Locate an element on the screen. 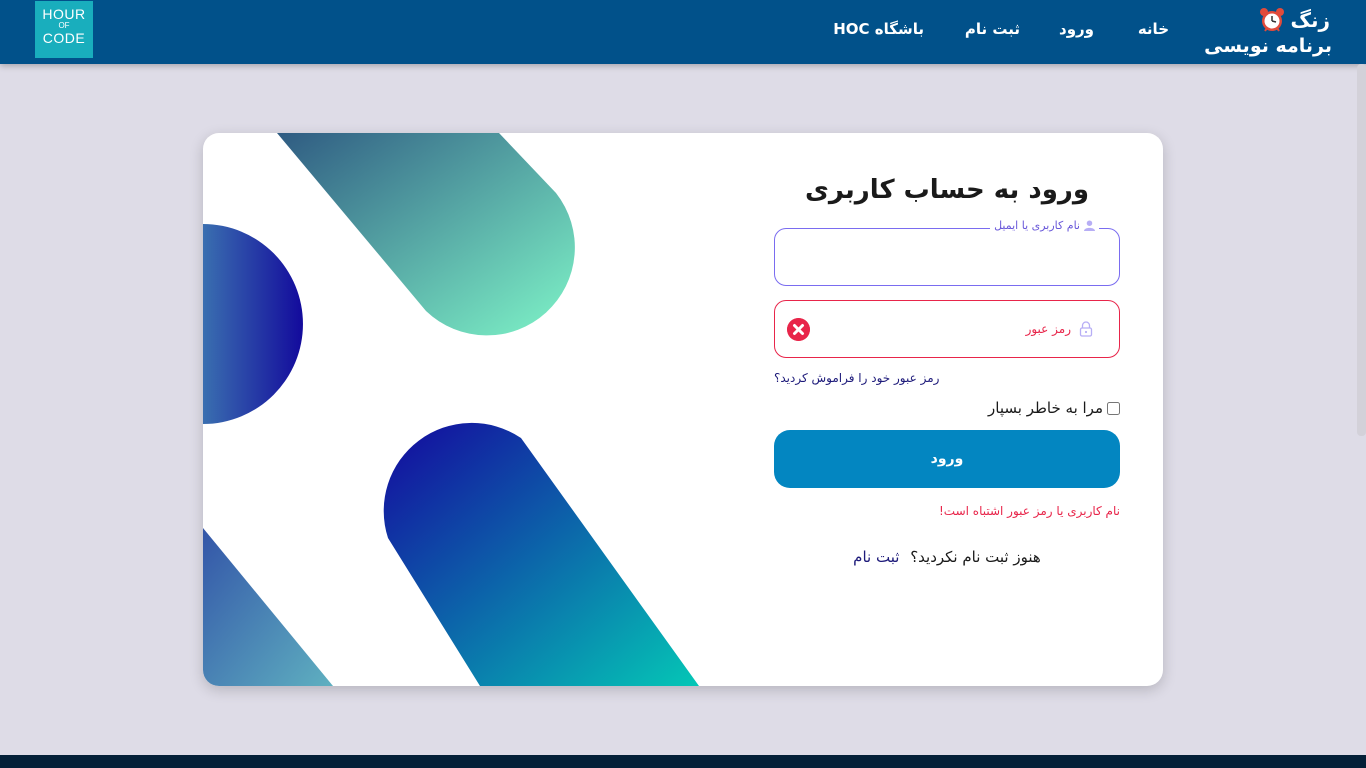 The height and width of the screenshot is (768, 1366). hour-of-code-logo: HOUR OF CODE is located at coordinates (64, 29).